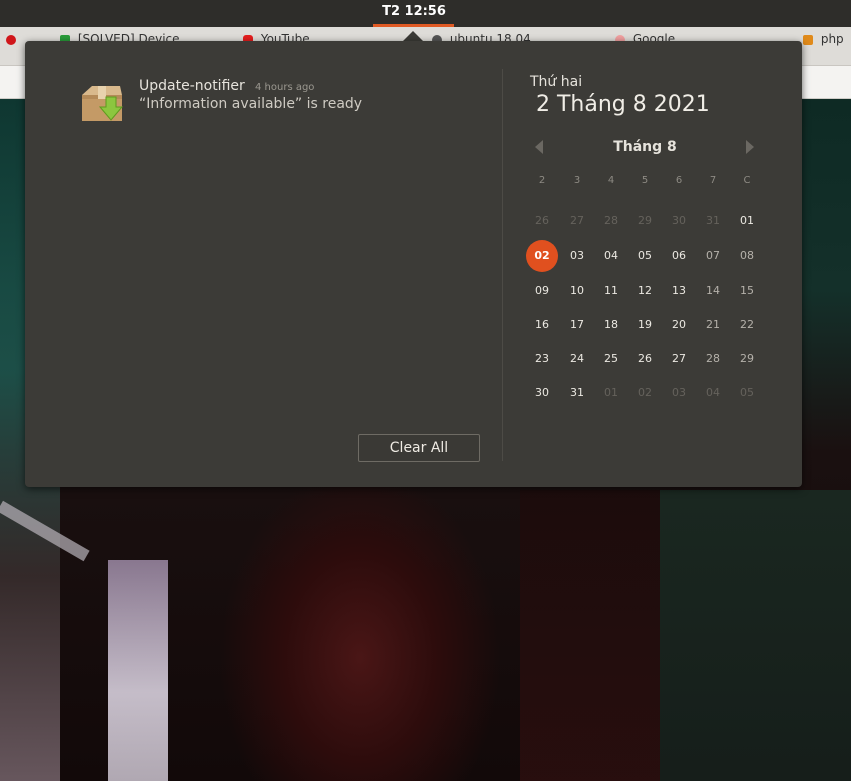 The height and width of the screenshot is (781, 851). What do you see at coordinates (611, 359) in the screenshot?
I see `calendar-day: 25` at bounding box center [611, 359].